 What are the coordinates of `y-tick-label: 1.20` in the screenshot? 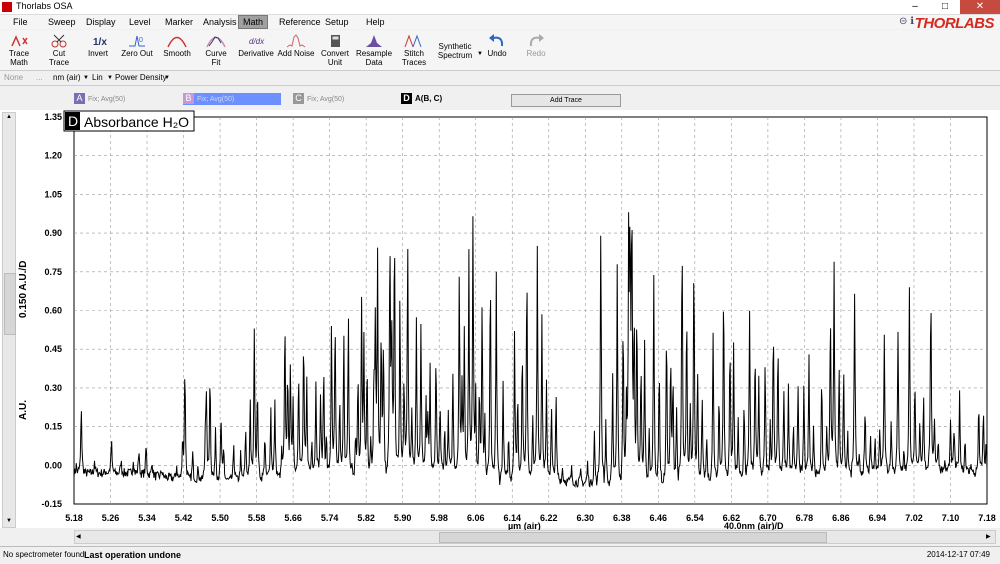 It's located at (53, 156).